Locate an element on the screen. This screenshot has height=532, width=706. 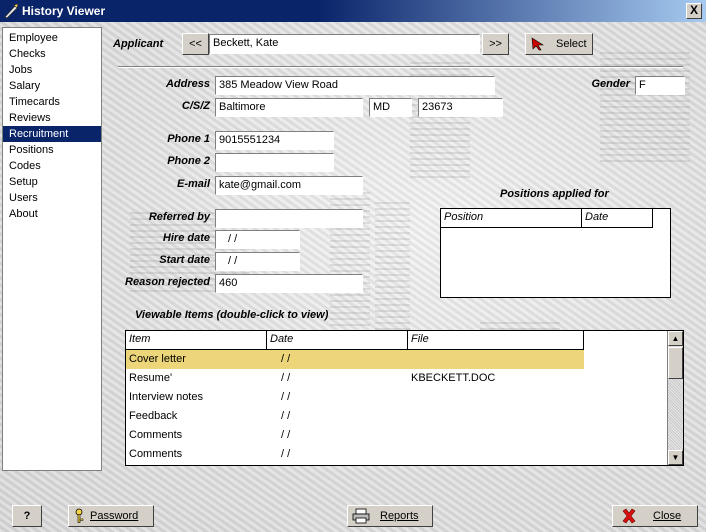
quill-icon is located at coordinates (11, 11).